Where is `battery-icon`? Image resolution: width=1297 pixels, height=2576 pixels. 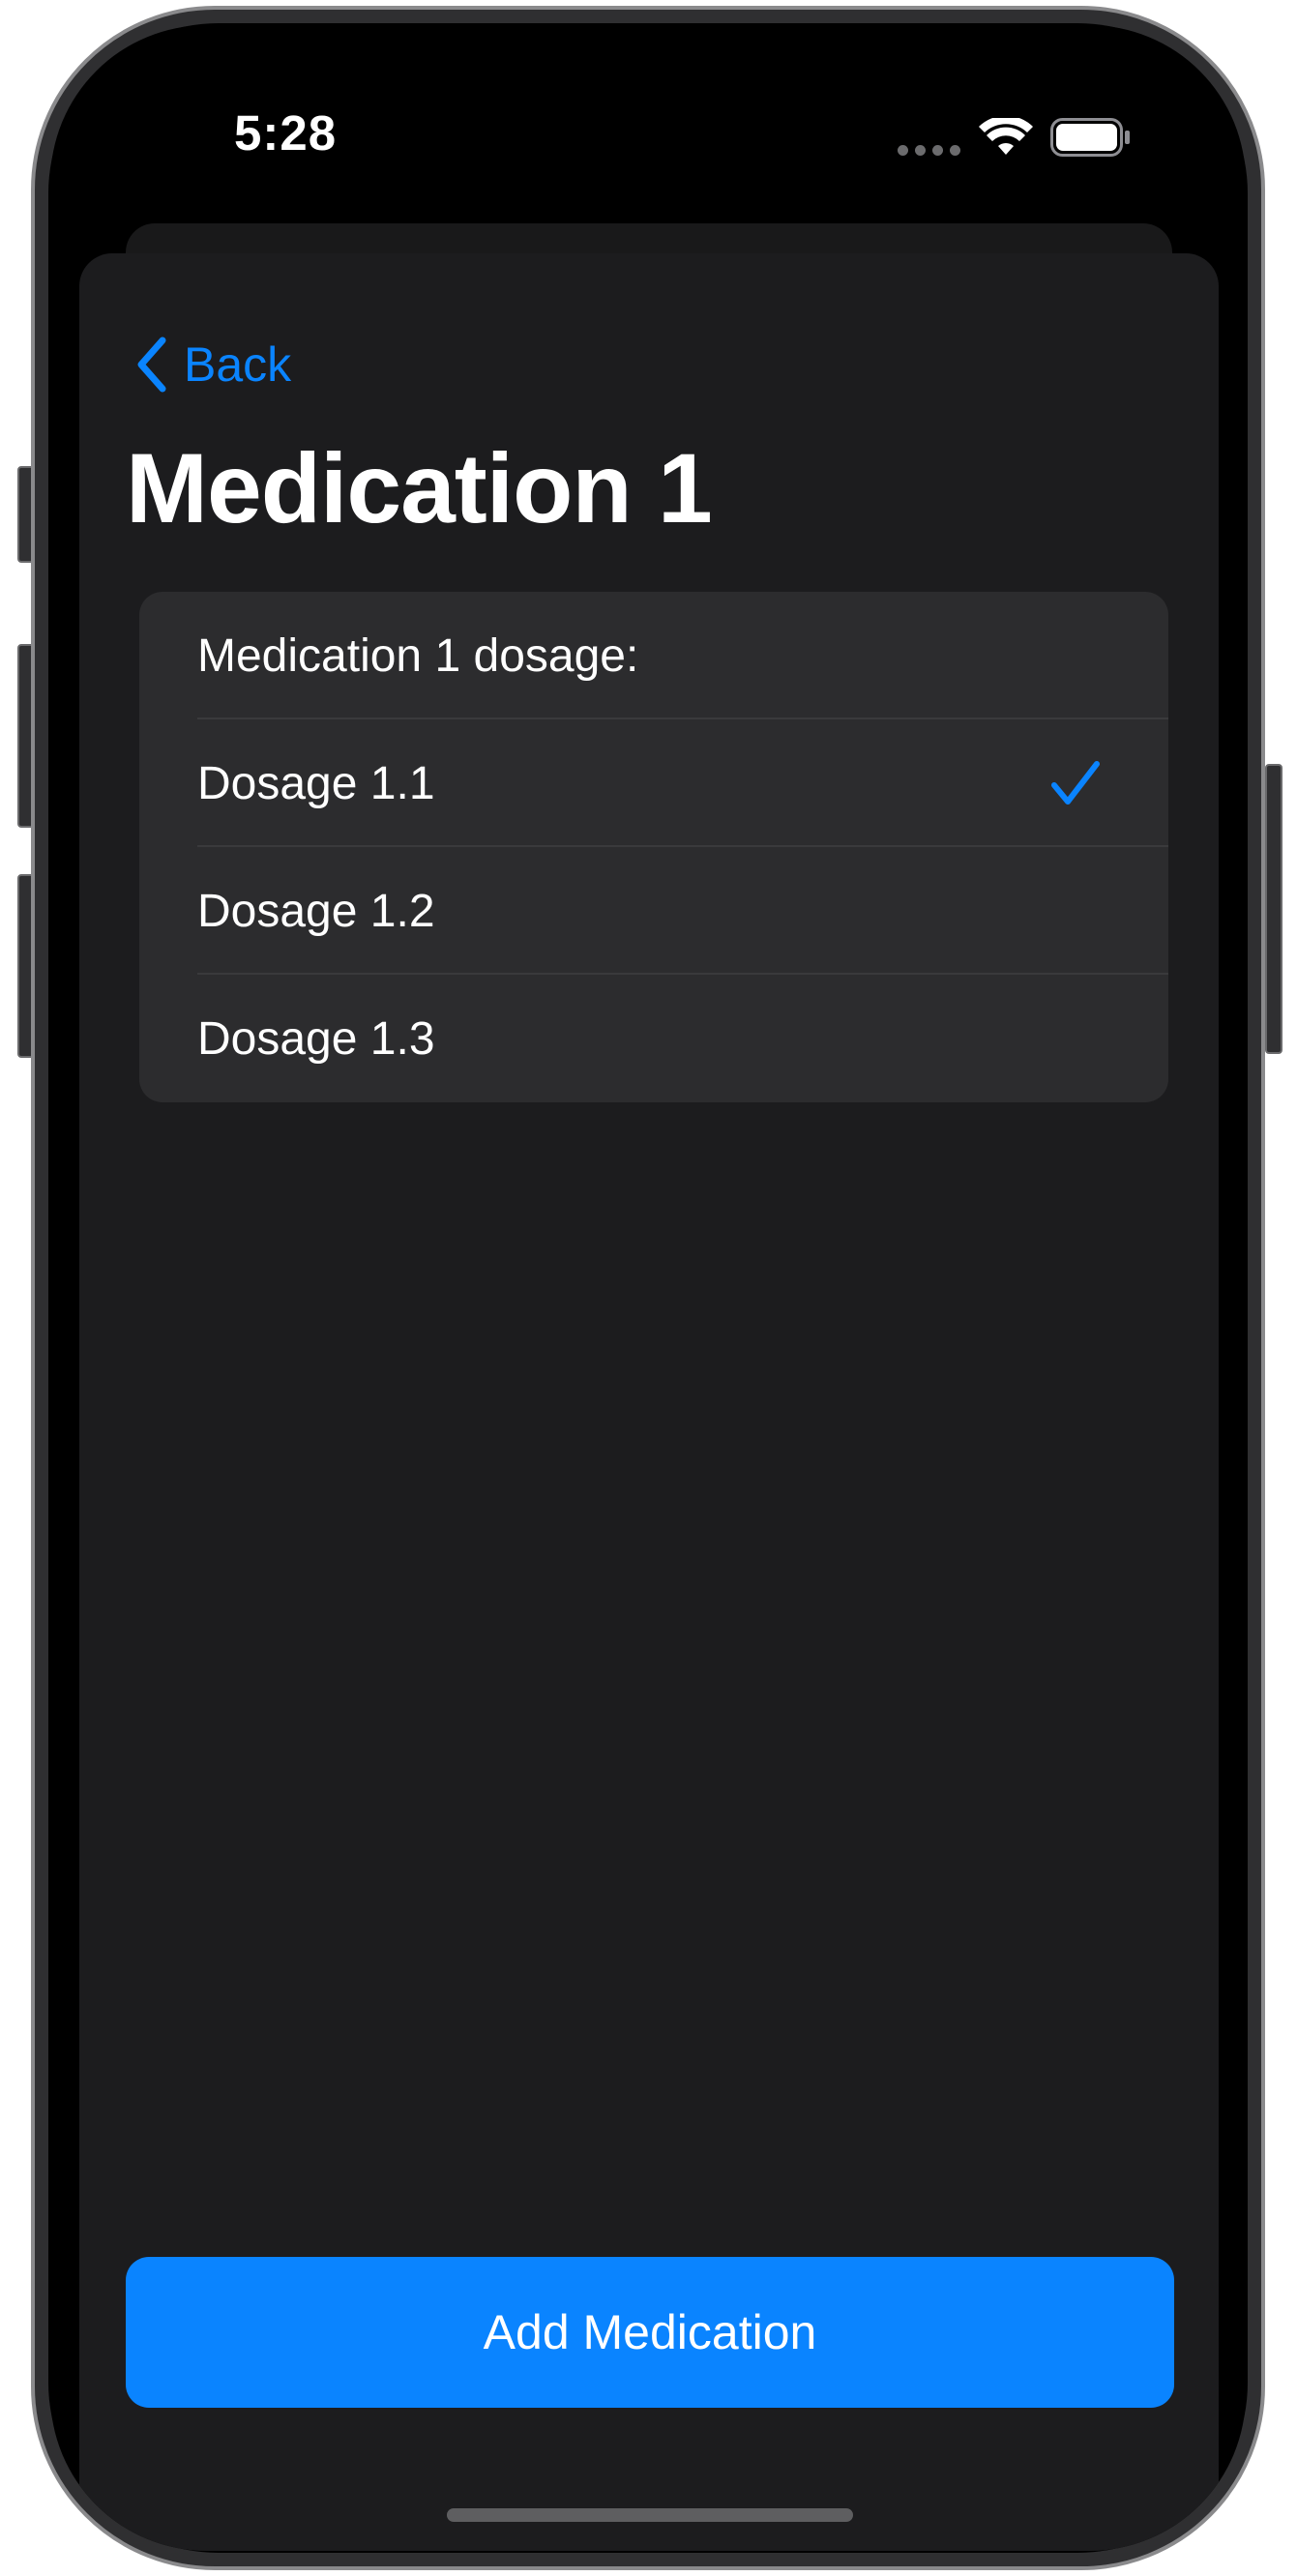
battery-icon is located at coordinates (1090, 137).